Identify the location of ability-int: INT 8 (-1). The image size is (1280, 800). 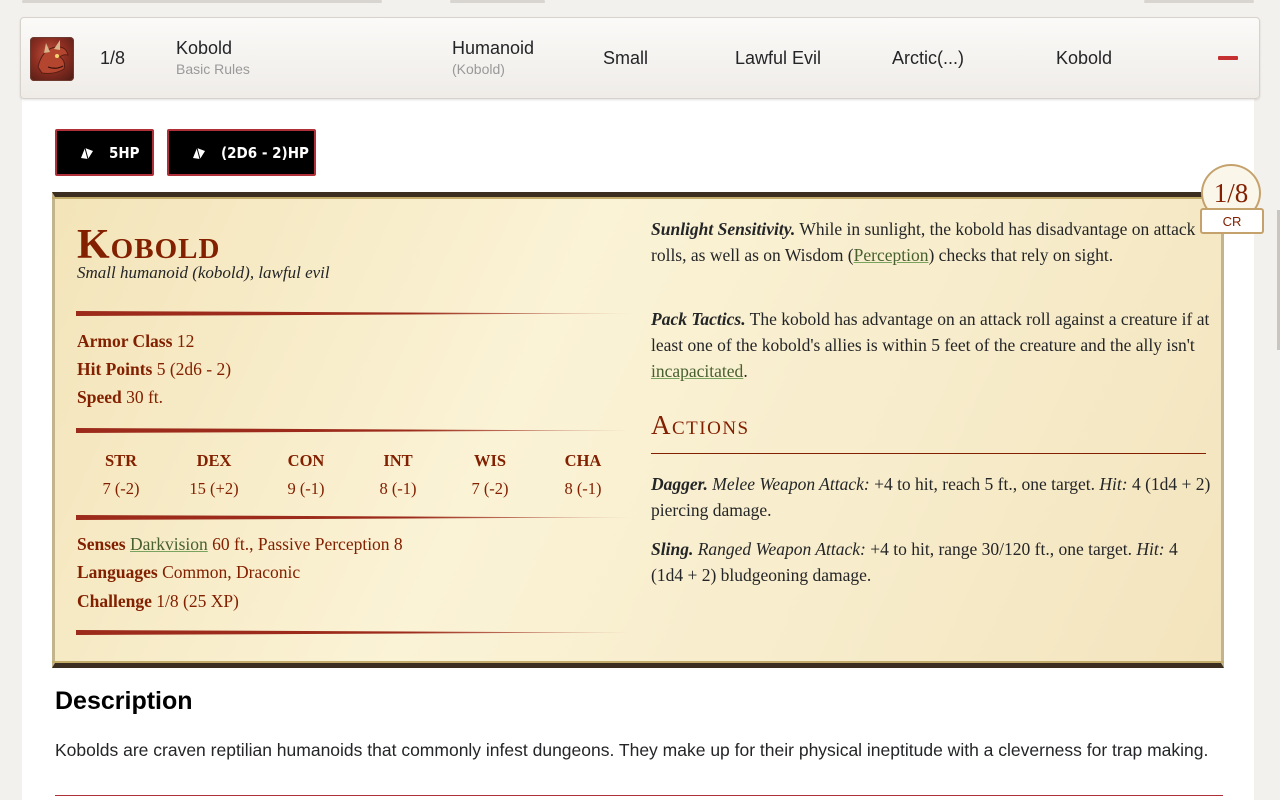
(398, 475).